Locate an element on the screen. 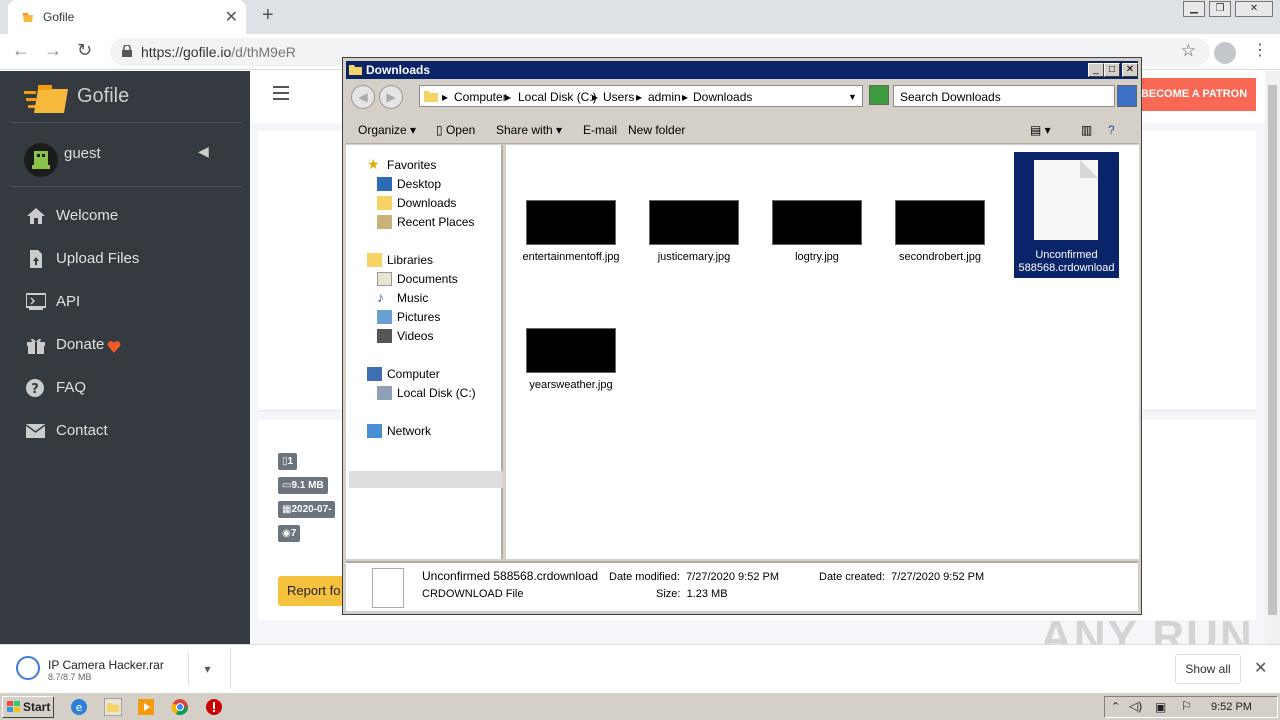 This screenshot has width=1280, height=720. page-scrollbar is located at coordinates (1272, 357).